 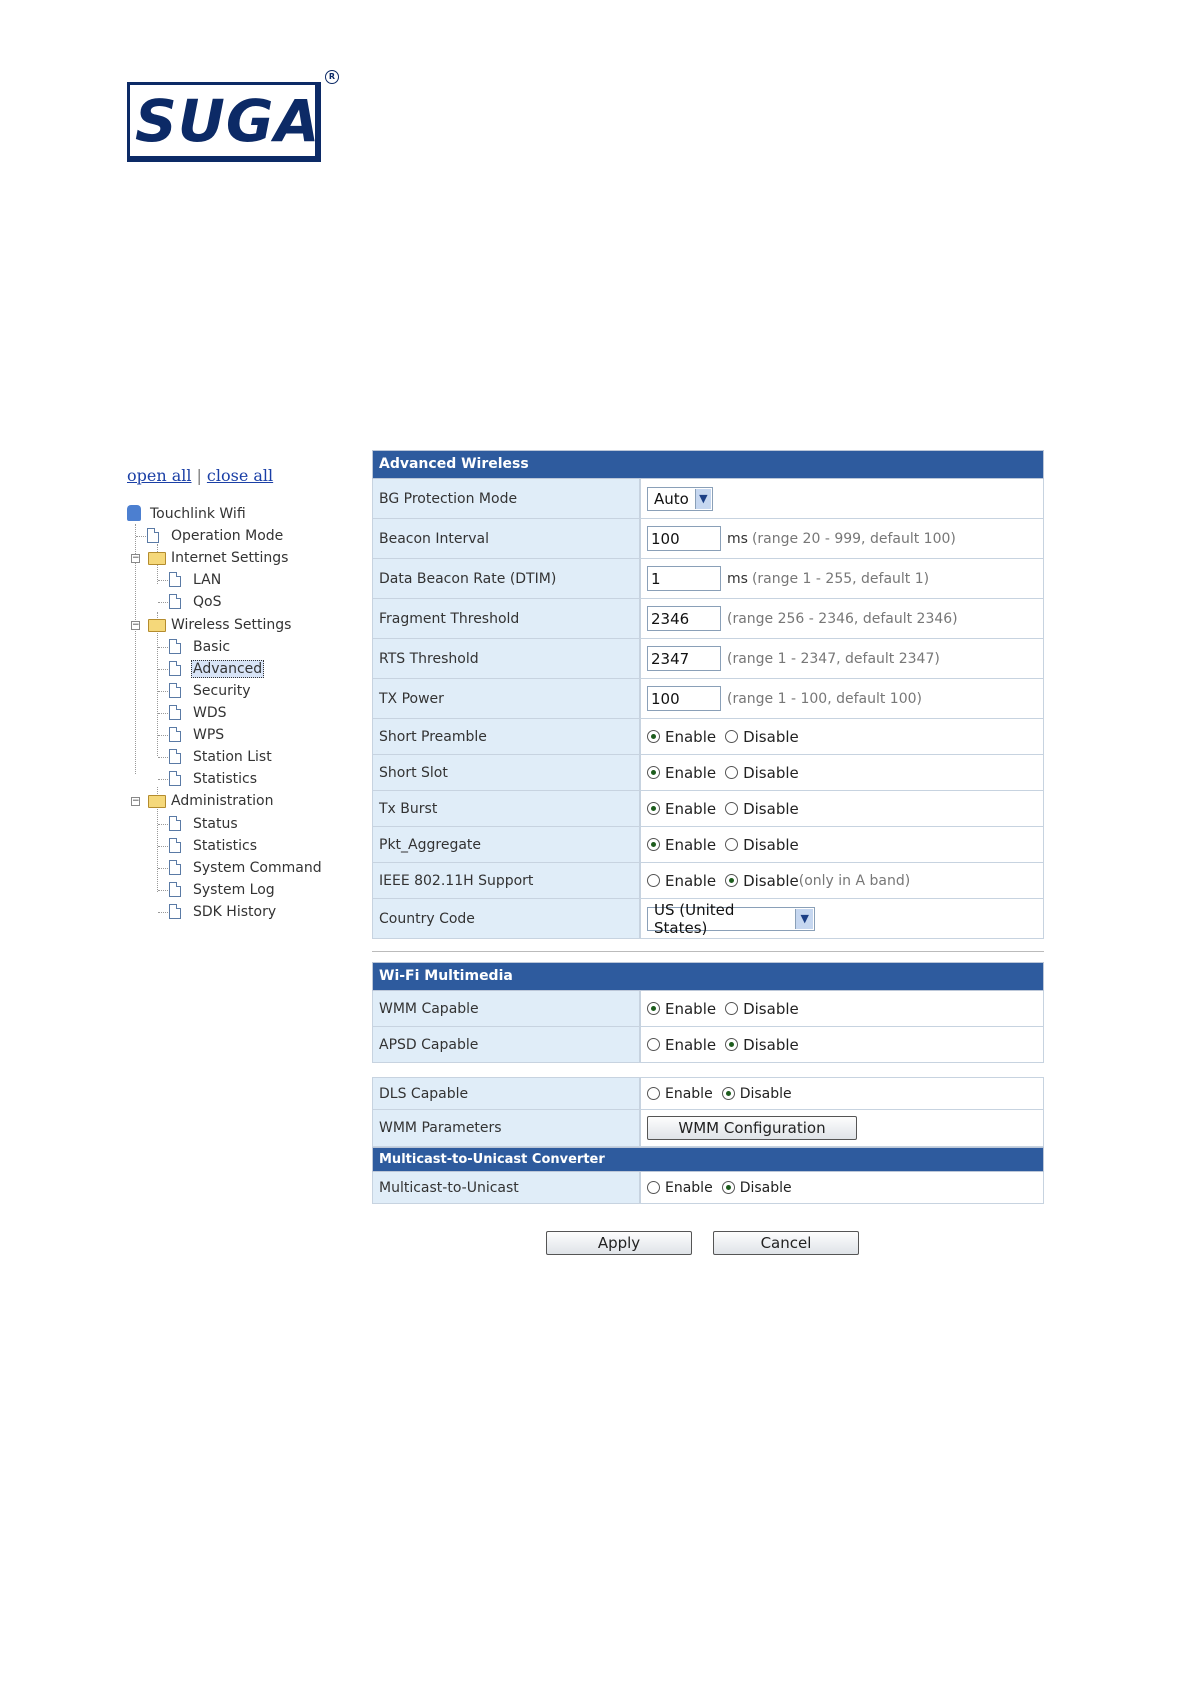 What do you see at coordinates (507, 658) in the screenshot?
I see `rts-threshold-label: RTS Threshold` at bounding box center [507, 658].